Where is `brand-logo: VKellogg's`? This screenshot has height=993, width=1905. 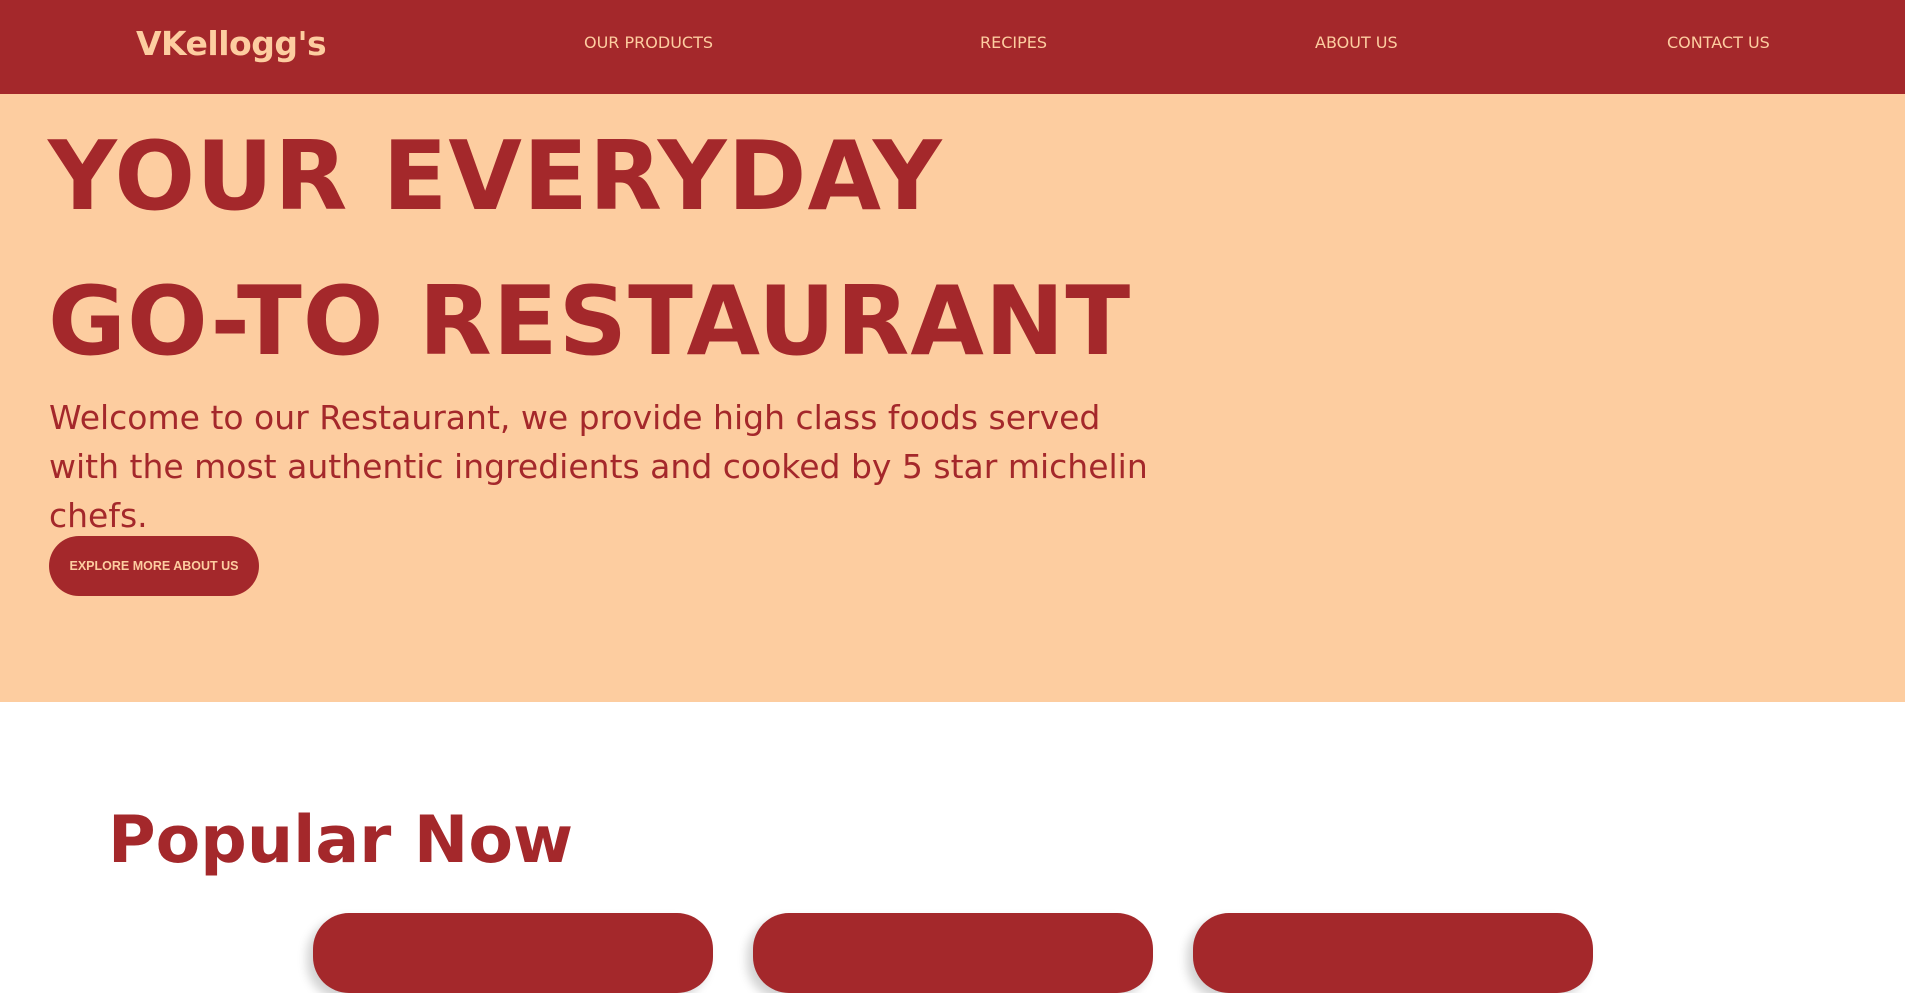 brand-logo: VKellogg's is located at coordinates (231, 43).